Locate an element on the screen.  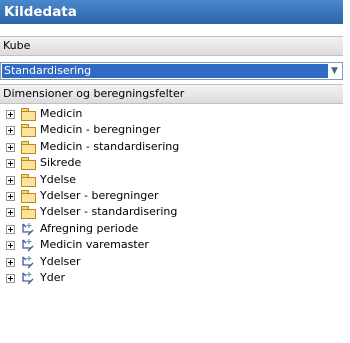
tree-node: Medicin is located at coordinates (171, 114).